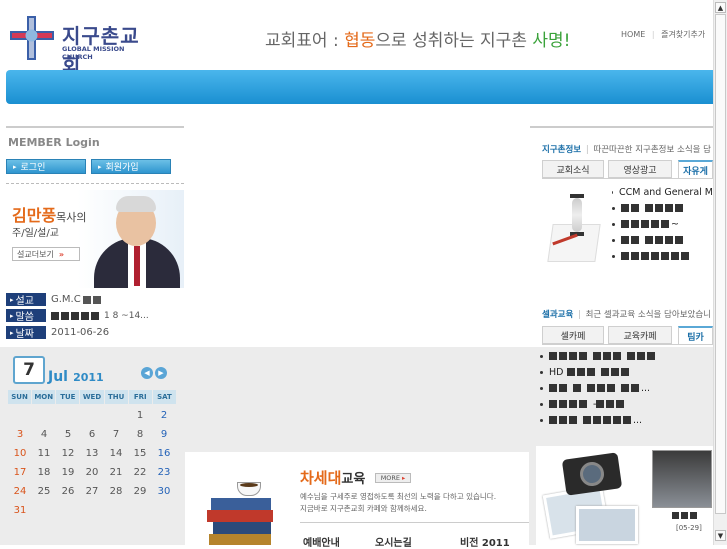 This screenshot has width=727, height=549. Describe the element at coordinates (140, 491) in the screenshot. I see `calendar-day-cell: 29` at that location.